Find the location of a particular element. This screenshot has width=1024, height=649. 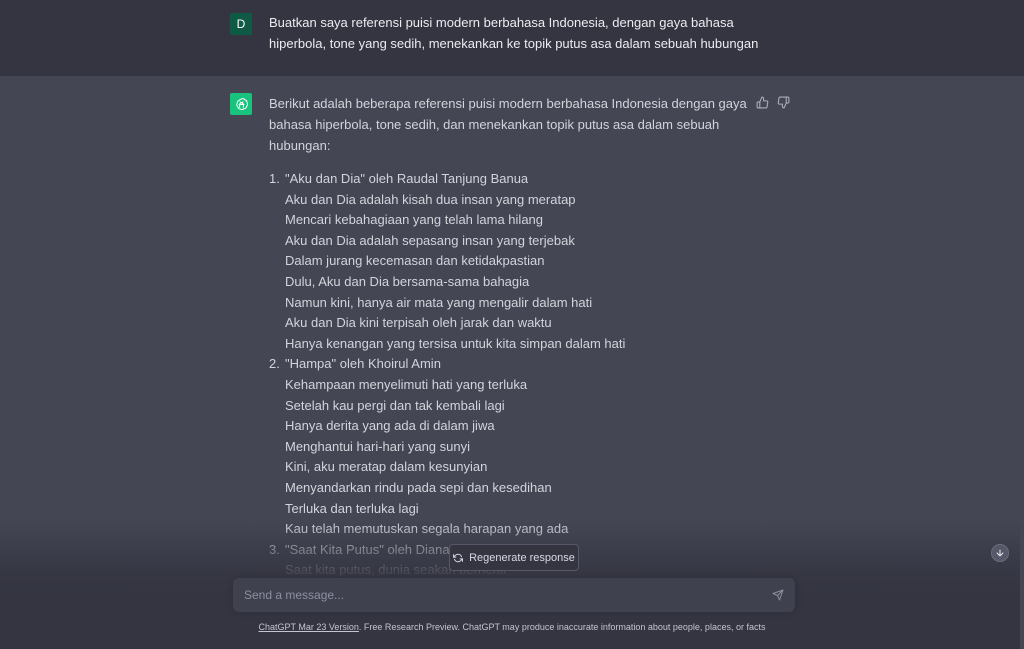

poem-line: Kehampaan menyelimuti hati yang terluka is located at coordinates (406, 384).